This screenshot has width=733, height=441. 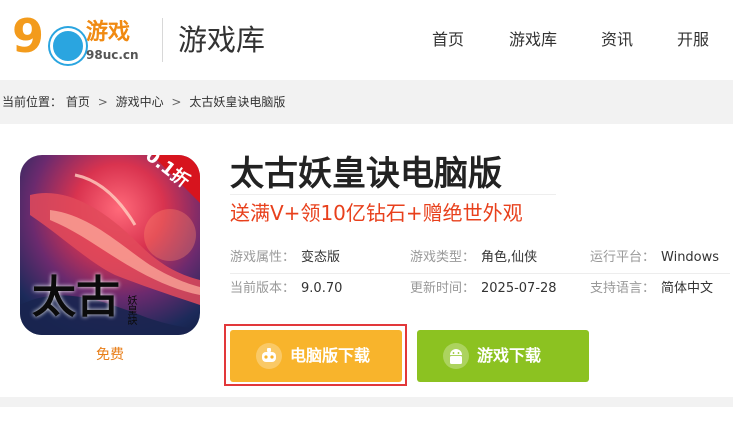 I want to click on nav-item-home: 首页, so click(x=448, y=40).